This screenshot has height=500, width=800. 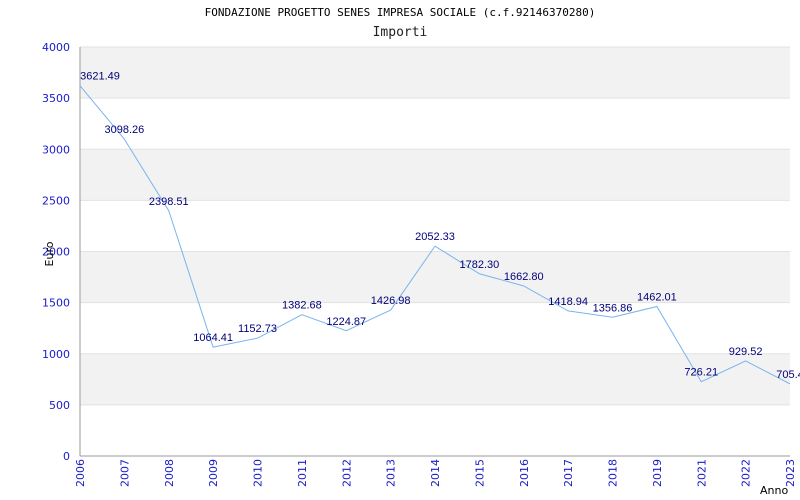 What do you see at coordinates (701, 373) in the screenshot?
I see `data-label: 726.21` at bounding box center [701, 373].